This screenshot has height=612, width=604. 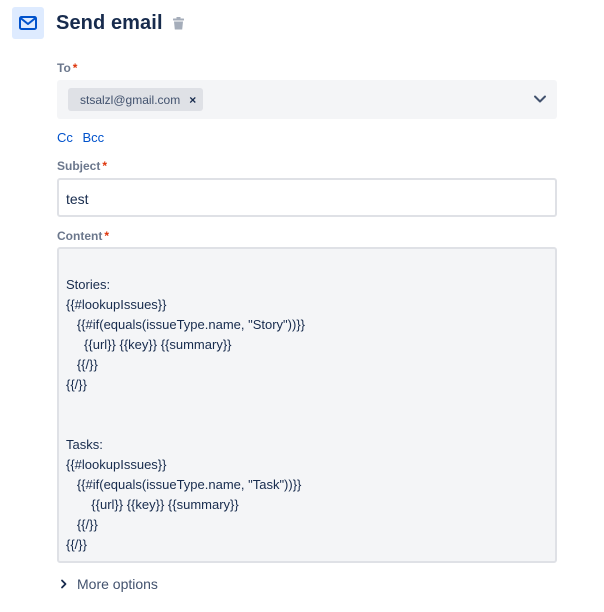 What do you see at coordinates (117, 584) in the screenshot?
I see `more-options-label: More options` at bounding box center [117, 584].